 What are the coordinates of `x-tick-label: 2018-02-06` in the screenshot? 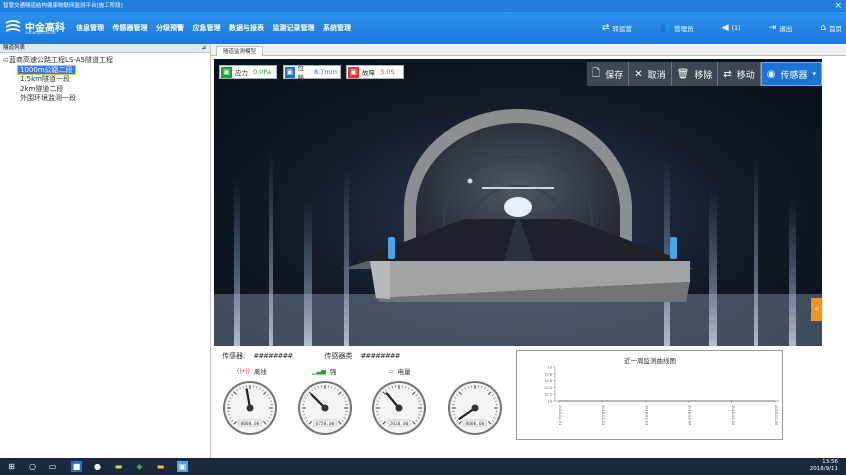 It's located at (776, 415).